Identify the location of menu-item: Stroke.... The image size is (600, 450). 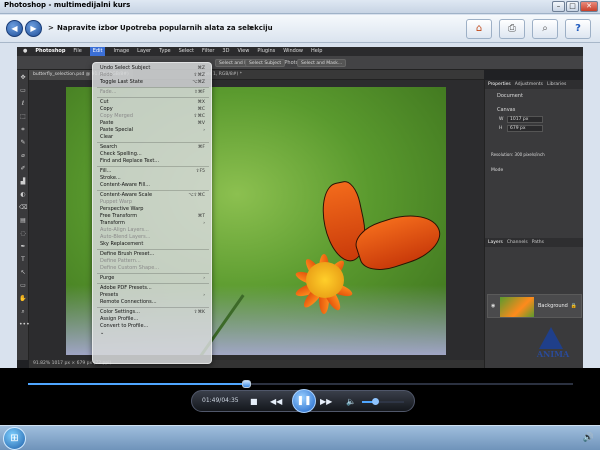
(110, 178).